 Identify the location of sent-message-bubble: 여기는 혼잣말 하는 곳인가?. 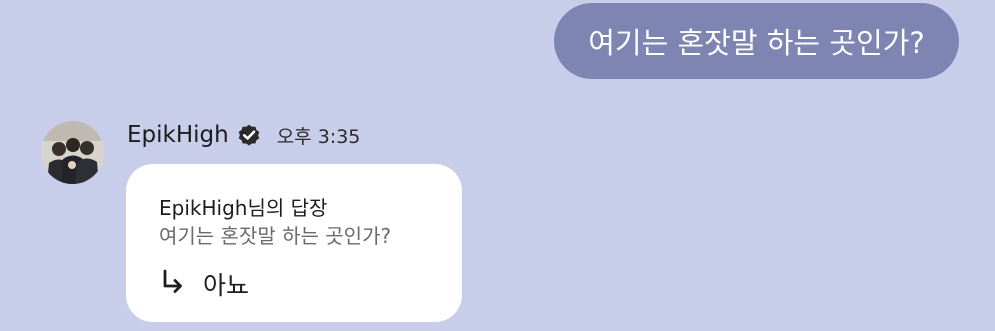
(756, 41).